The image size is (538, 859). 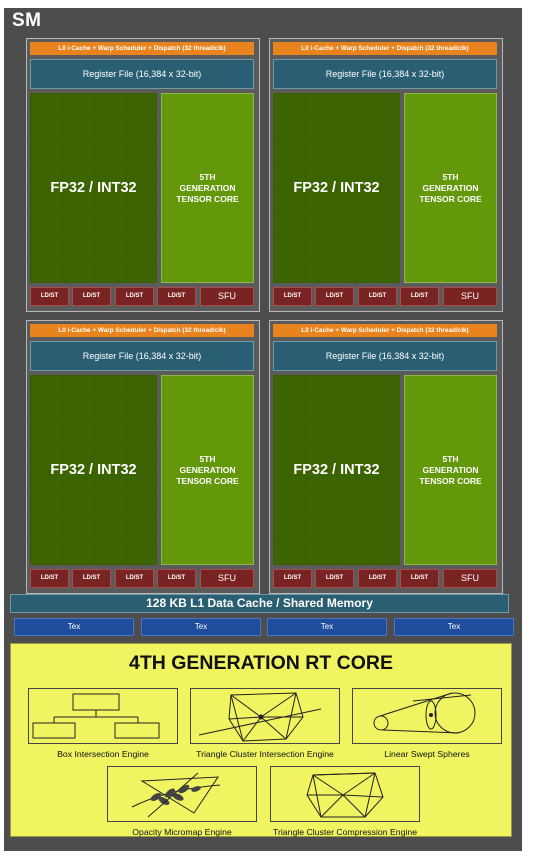 I want to click on sfu-unit: SFU, so click(x=227, y=578).